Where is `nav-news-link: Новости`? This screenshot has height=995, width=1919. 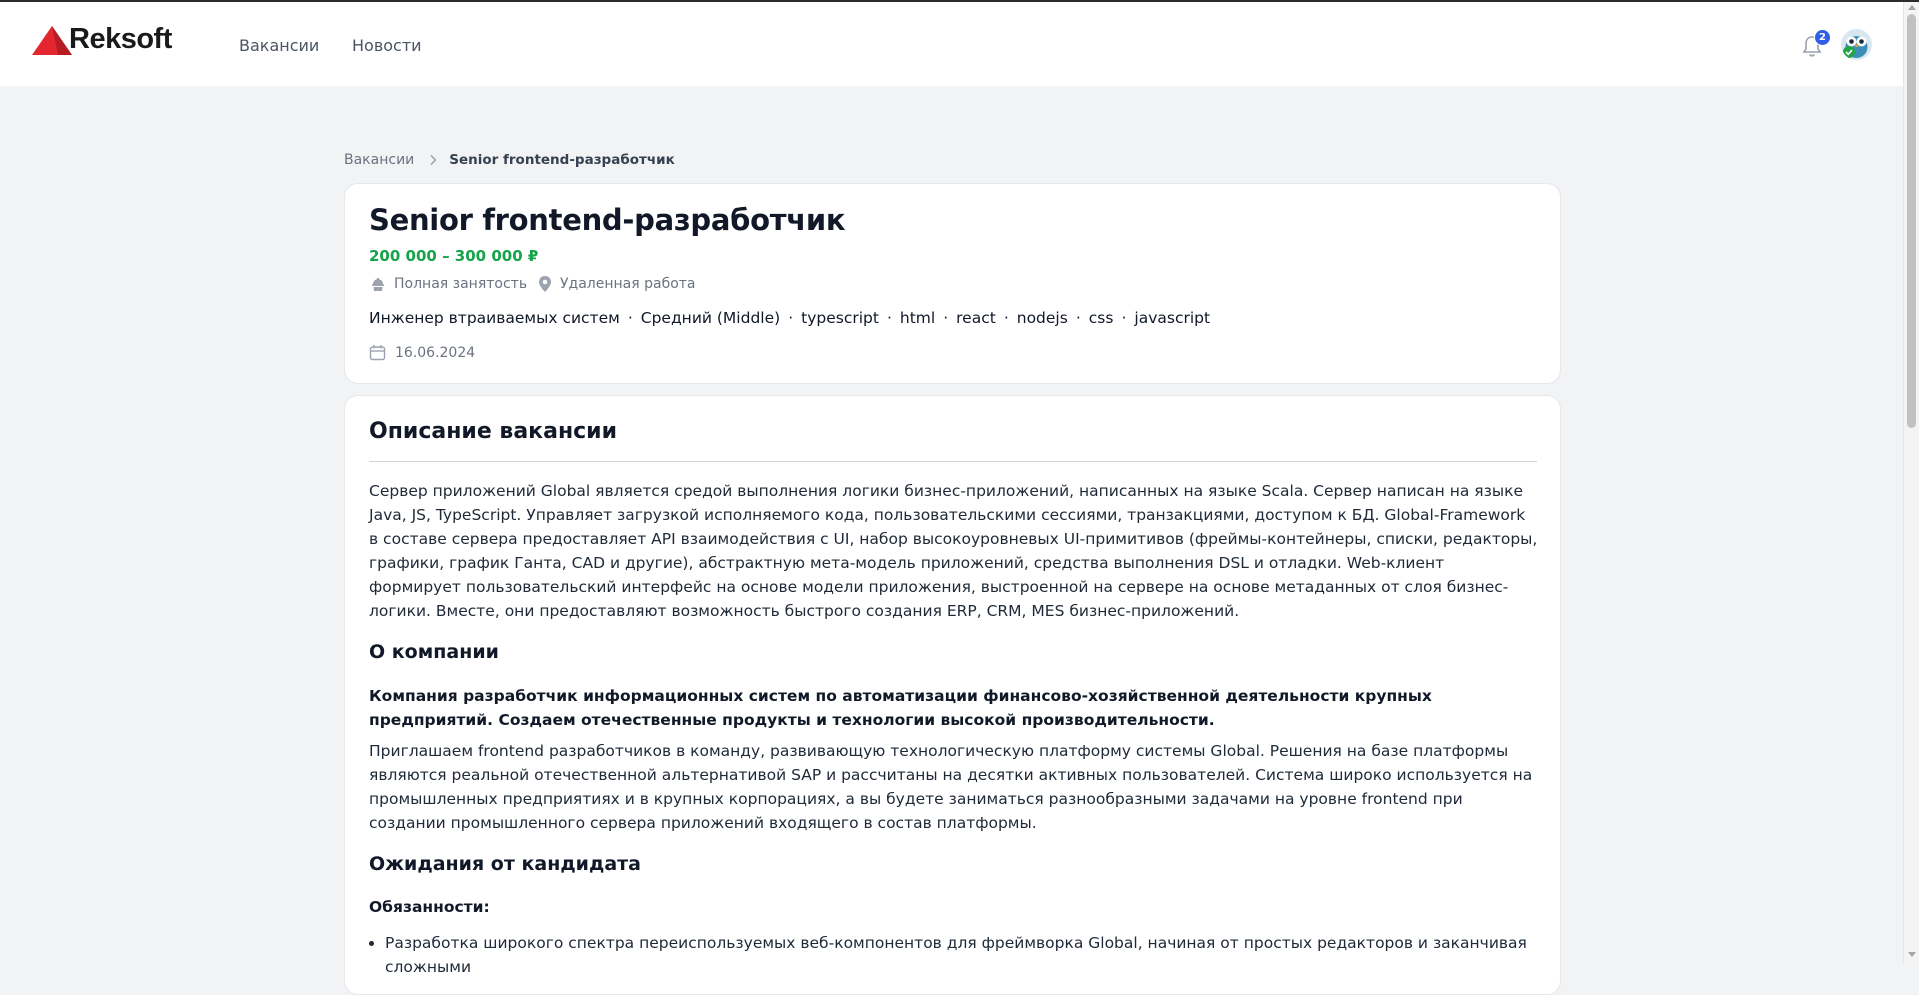
nav-news-link: Новости is located at coordinates (387, 45).